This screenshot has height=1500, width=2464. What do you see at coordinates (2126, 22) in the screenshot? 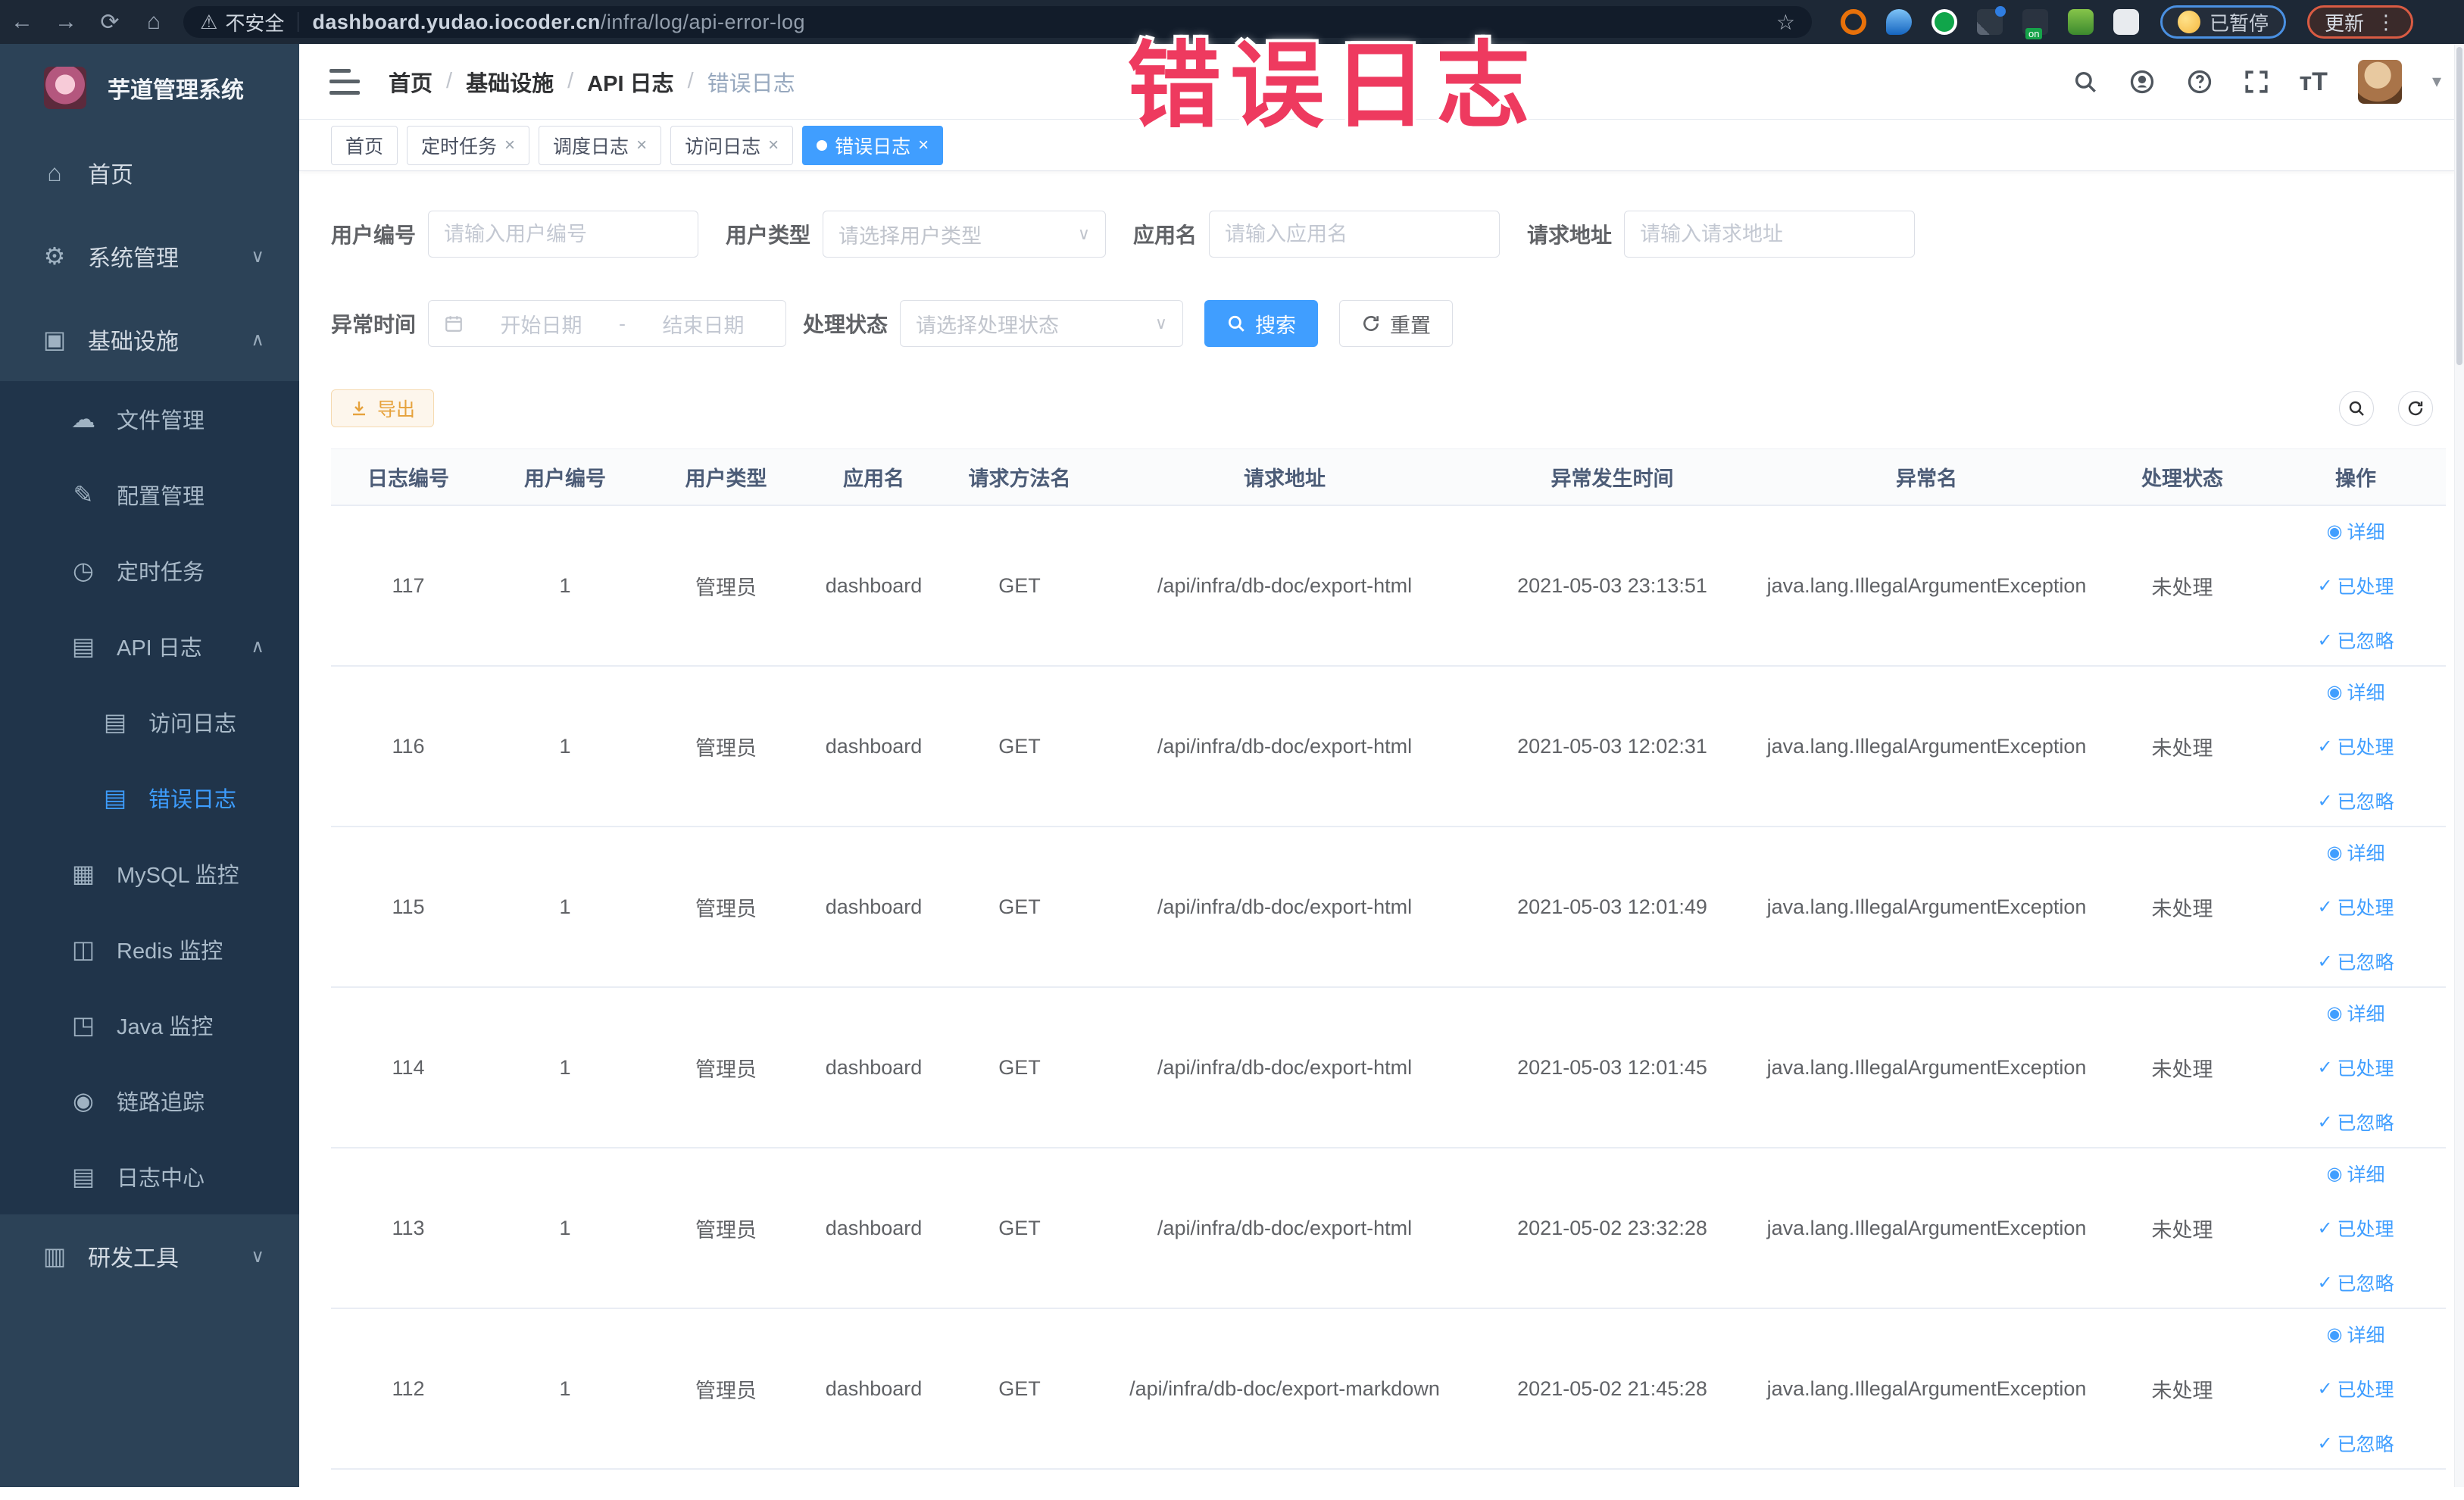
I see `extensions-puzzle-icon` at bounding box center [2126, 22].